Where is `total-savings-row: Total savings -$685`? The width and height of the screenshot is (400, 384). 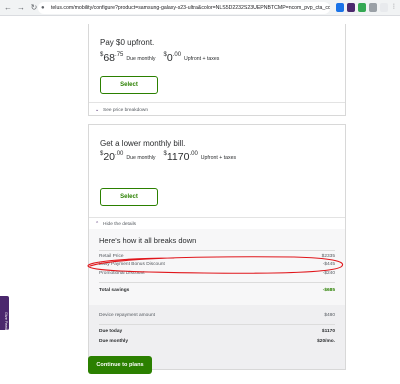 total-savings-row: Total savings -$685 is located at coordinates (217, 290).